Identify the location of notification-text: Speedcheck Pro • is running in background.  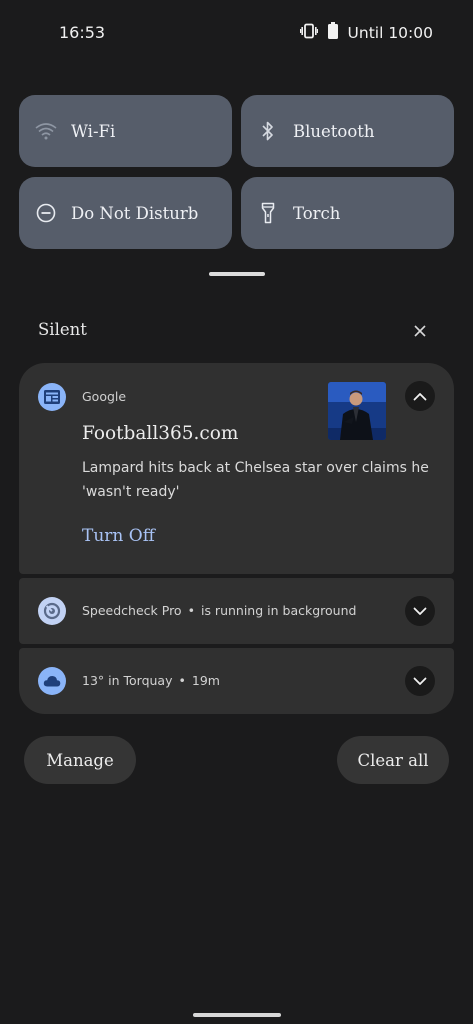
(219, 610).